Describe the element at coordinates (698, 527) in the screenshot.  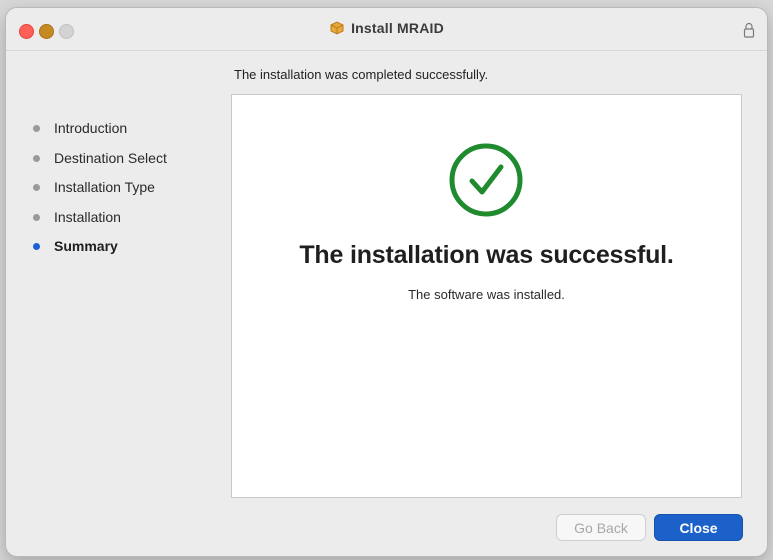
I see `close-button: Close` at that location.